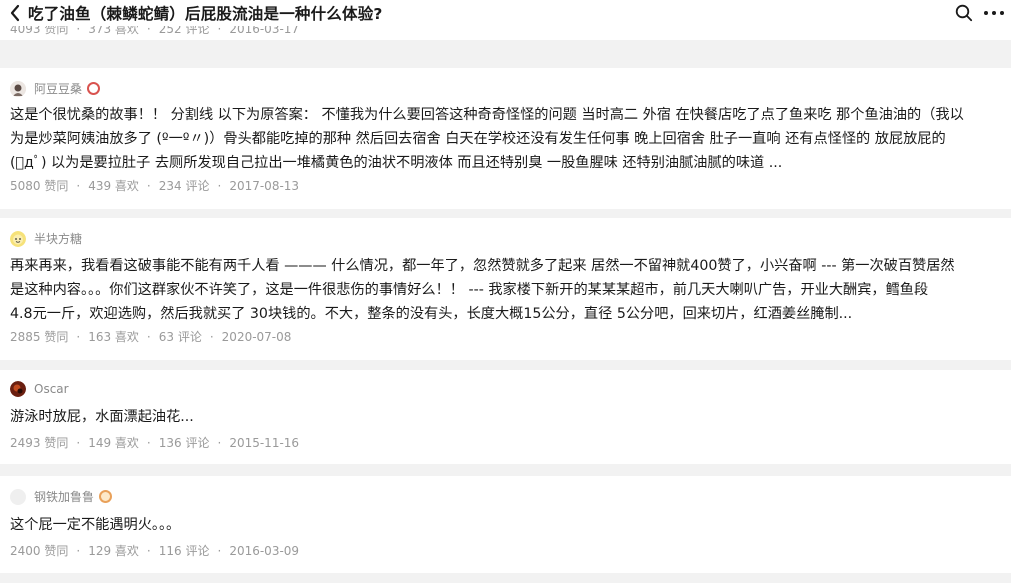 The height and width of the screenshot is (583, 1011). Describe the element at coordinates (180, 337) in the screenshot. I see `comment-count: 63 评论` at that location.